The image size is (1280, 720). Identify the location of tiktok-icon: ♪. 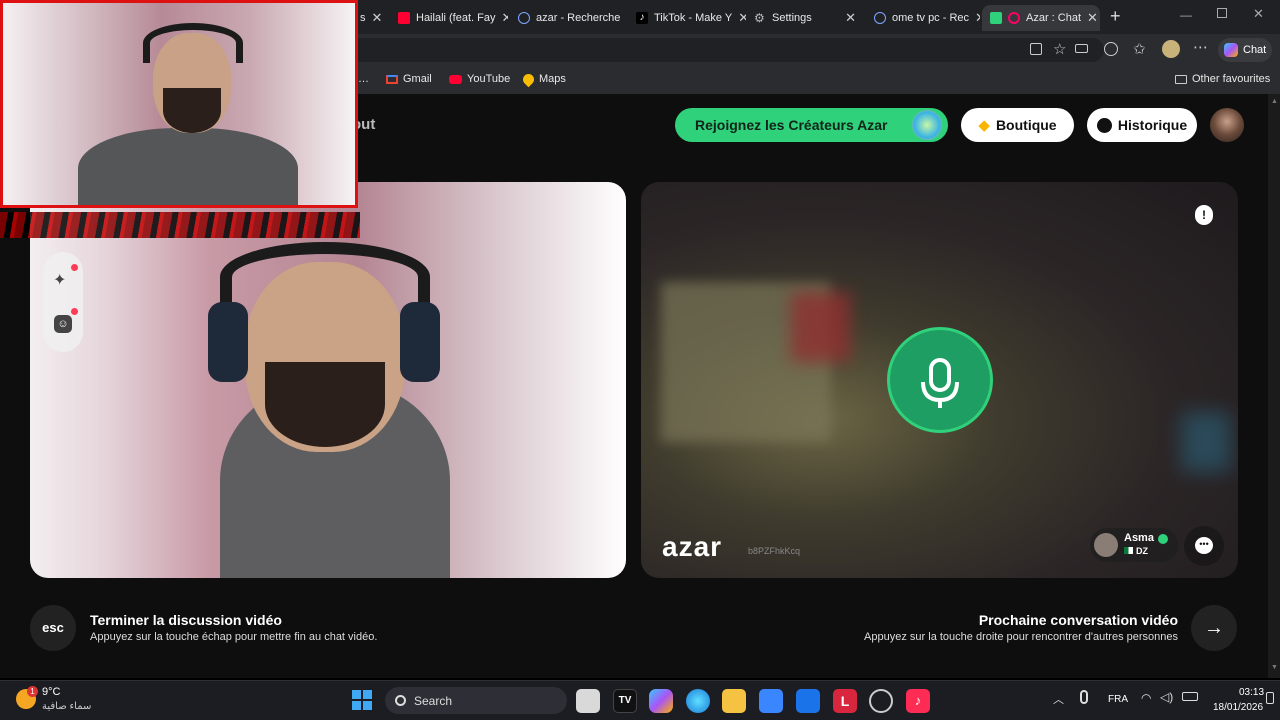
(918, 701).